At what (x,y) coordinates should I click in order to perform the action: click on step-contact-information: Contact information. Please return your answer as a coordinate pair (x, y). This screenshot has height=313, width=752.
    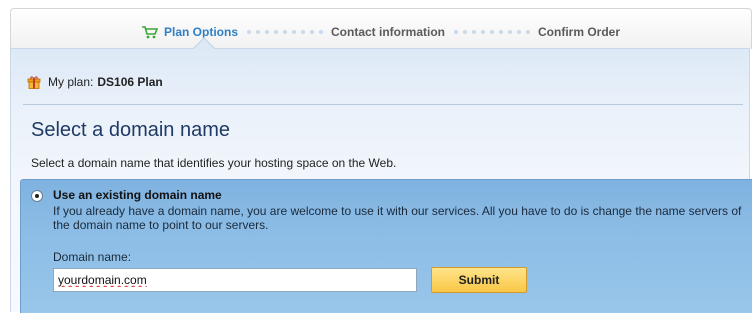
    Looking at the image, I should click on (388, 32).